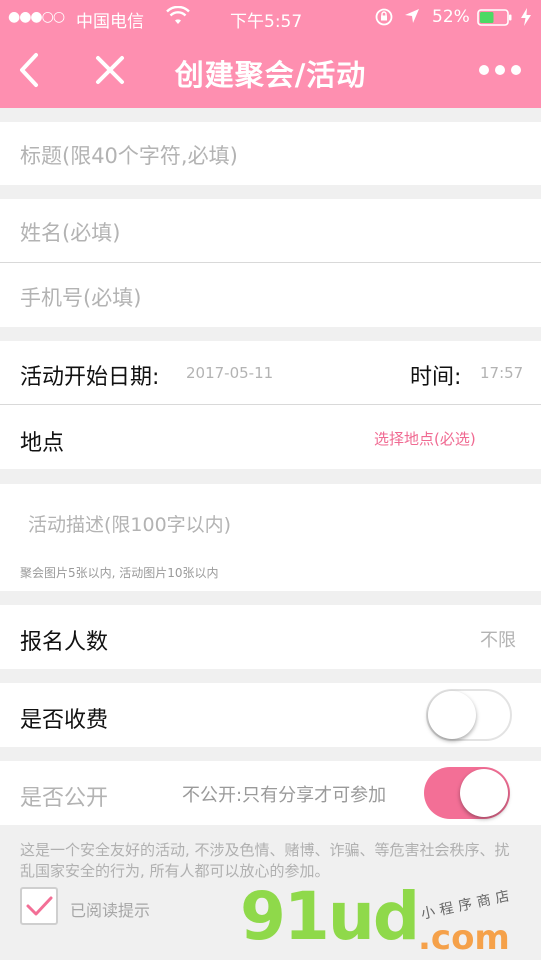 The width and height of the screenshot is (541, 960). What do you see at coordinates (501, 373) in the screenshot?
I see `time-value: 17:57` at bounding box center [501, 373].